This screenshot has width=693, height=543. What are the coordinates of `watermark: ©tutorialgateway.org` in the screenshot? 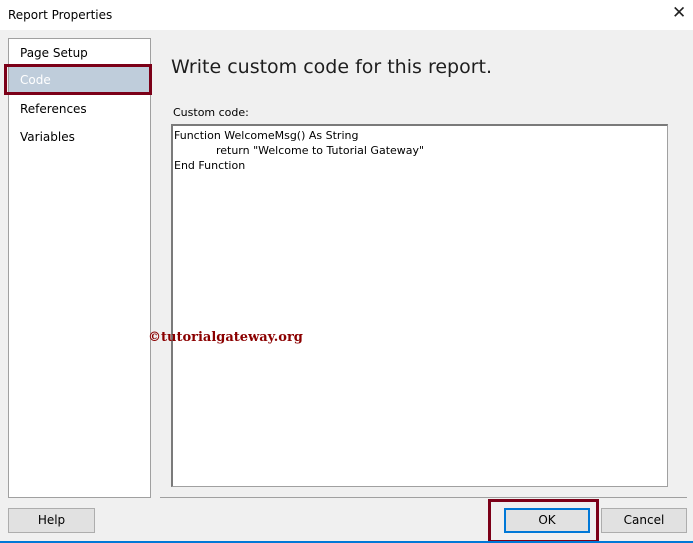 It's located at (225, 337).